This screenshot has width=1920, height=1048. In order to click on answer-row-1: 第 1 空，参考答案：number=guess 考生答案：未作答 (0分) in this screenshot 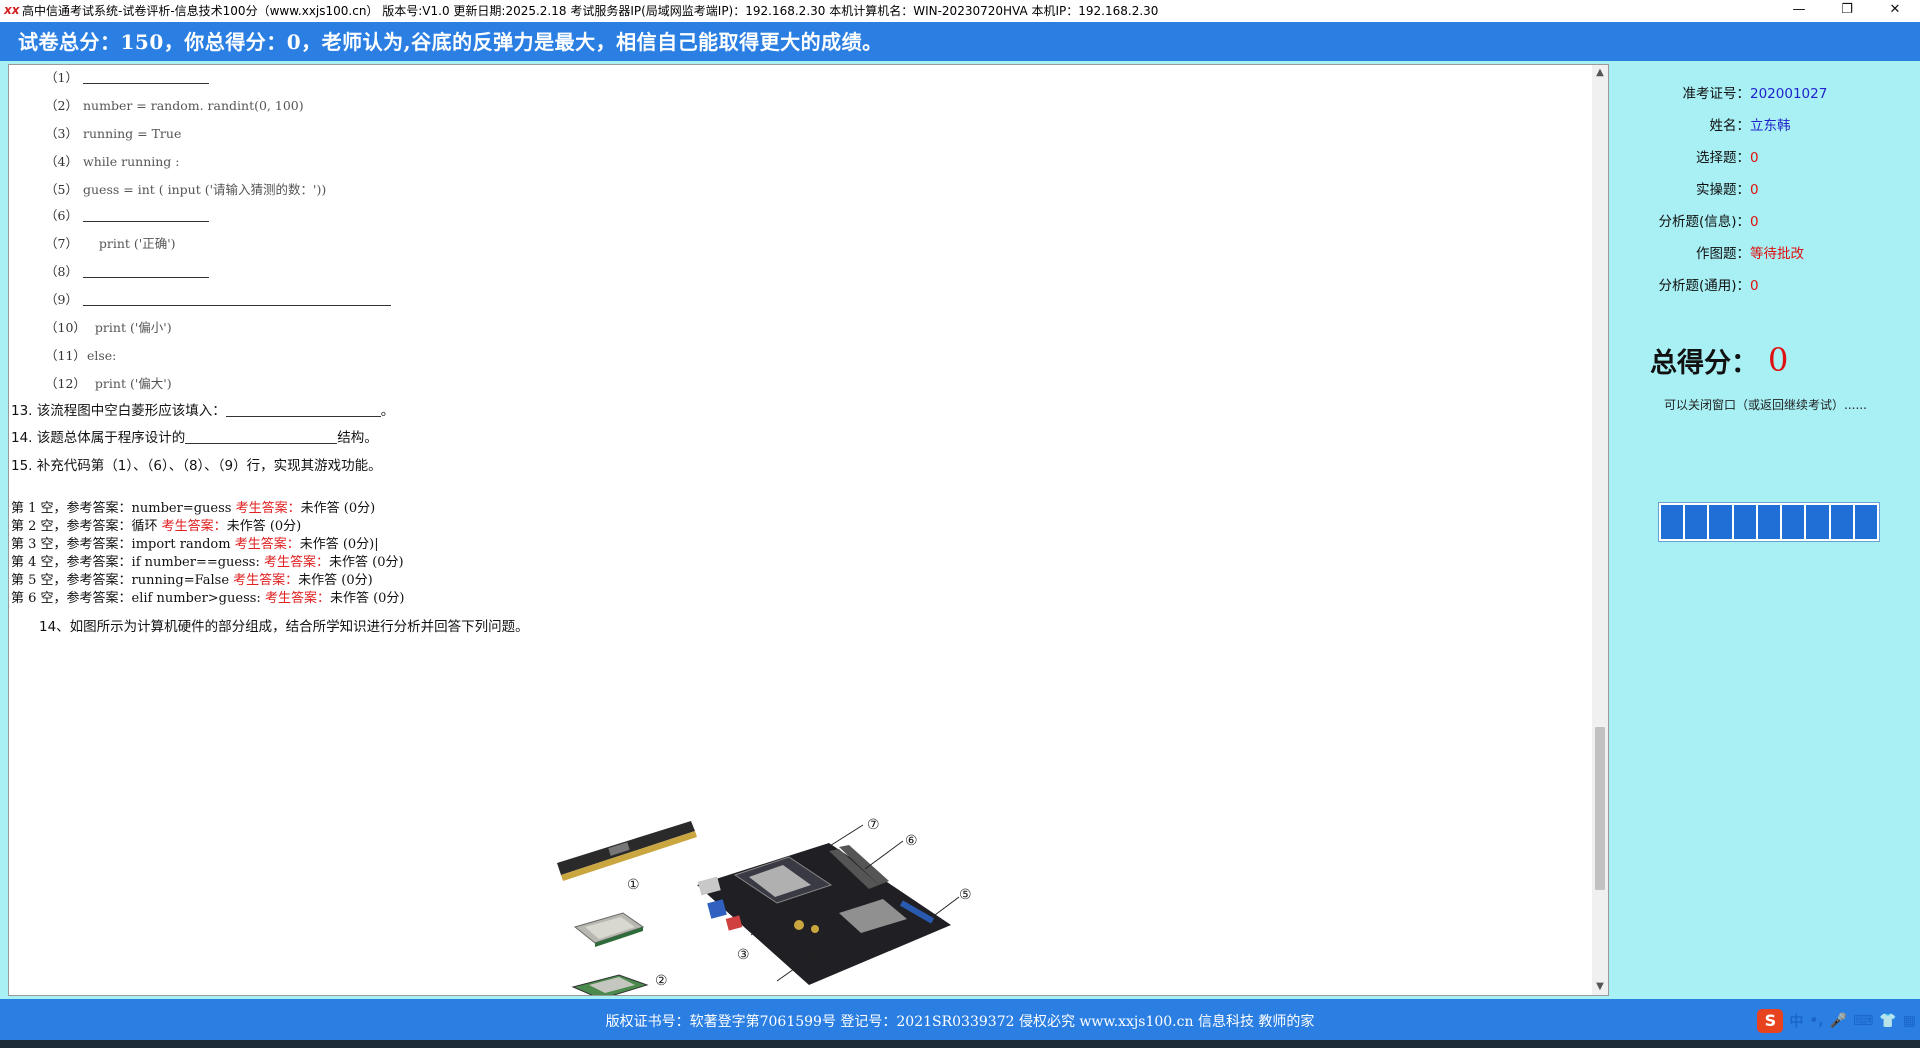, I will do `click(193, 508)`.